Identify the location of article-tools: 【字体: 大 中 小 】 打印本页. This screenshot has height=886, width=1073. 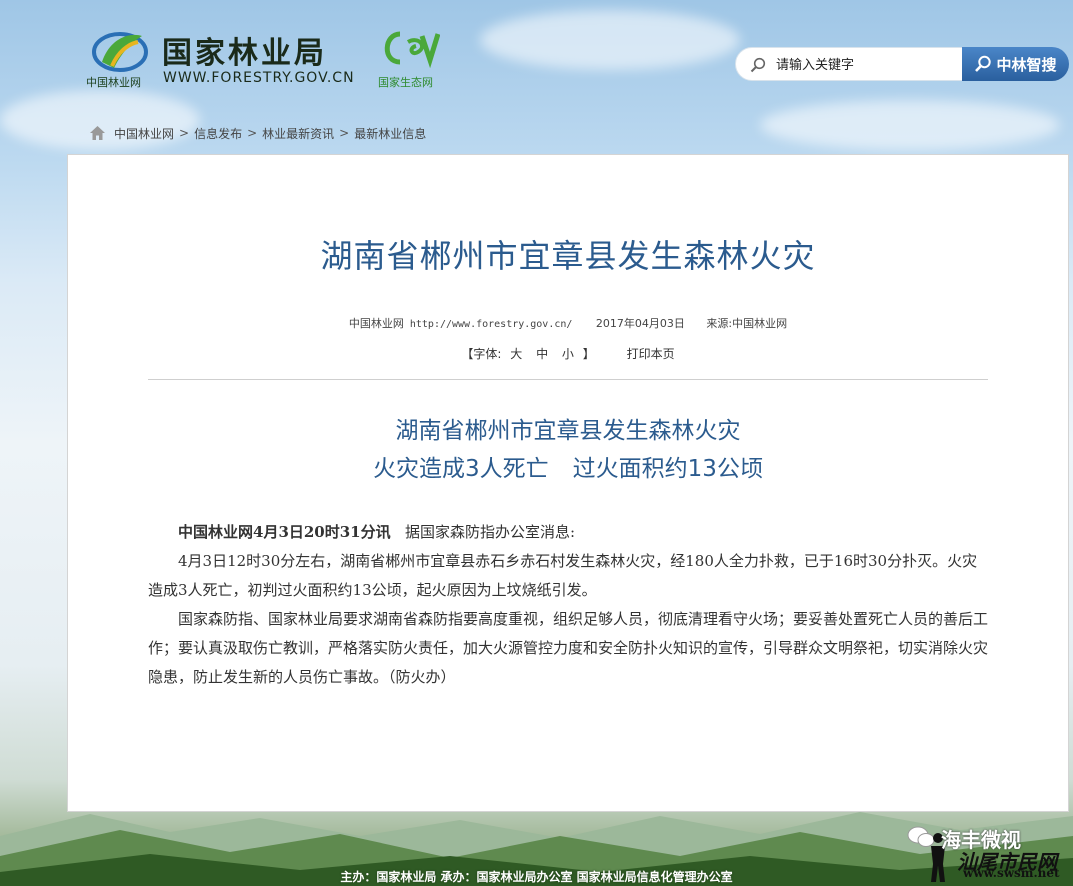
(568, 353).